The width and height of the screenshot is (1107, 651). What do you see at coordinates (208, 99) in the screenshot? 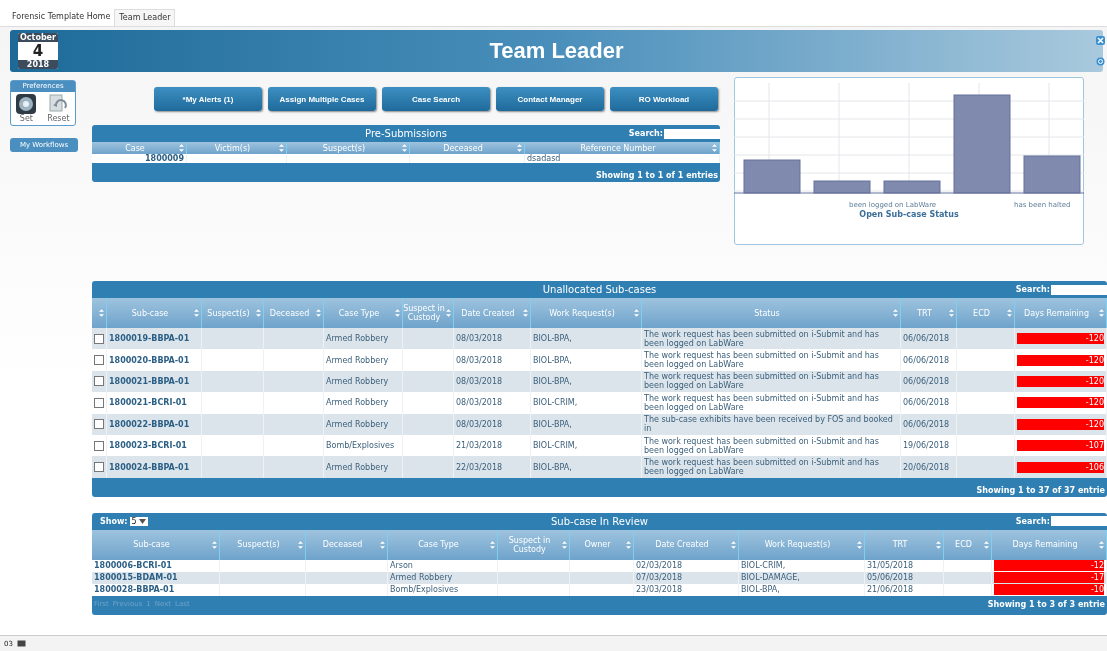
I see `action-button: *My Alerts (1)` at bounding box center [208, 99].